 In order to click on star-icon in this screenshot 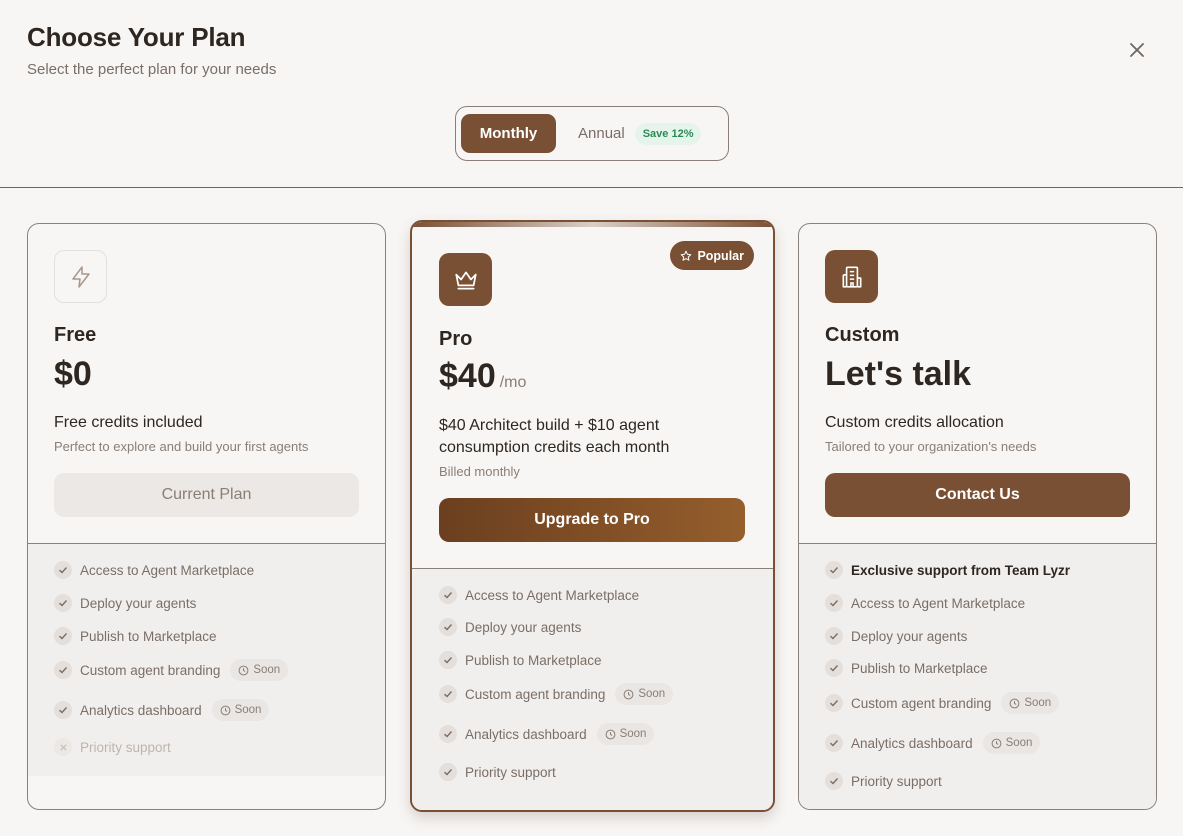, I will do `click(686, 255)`.